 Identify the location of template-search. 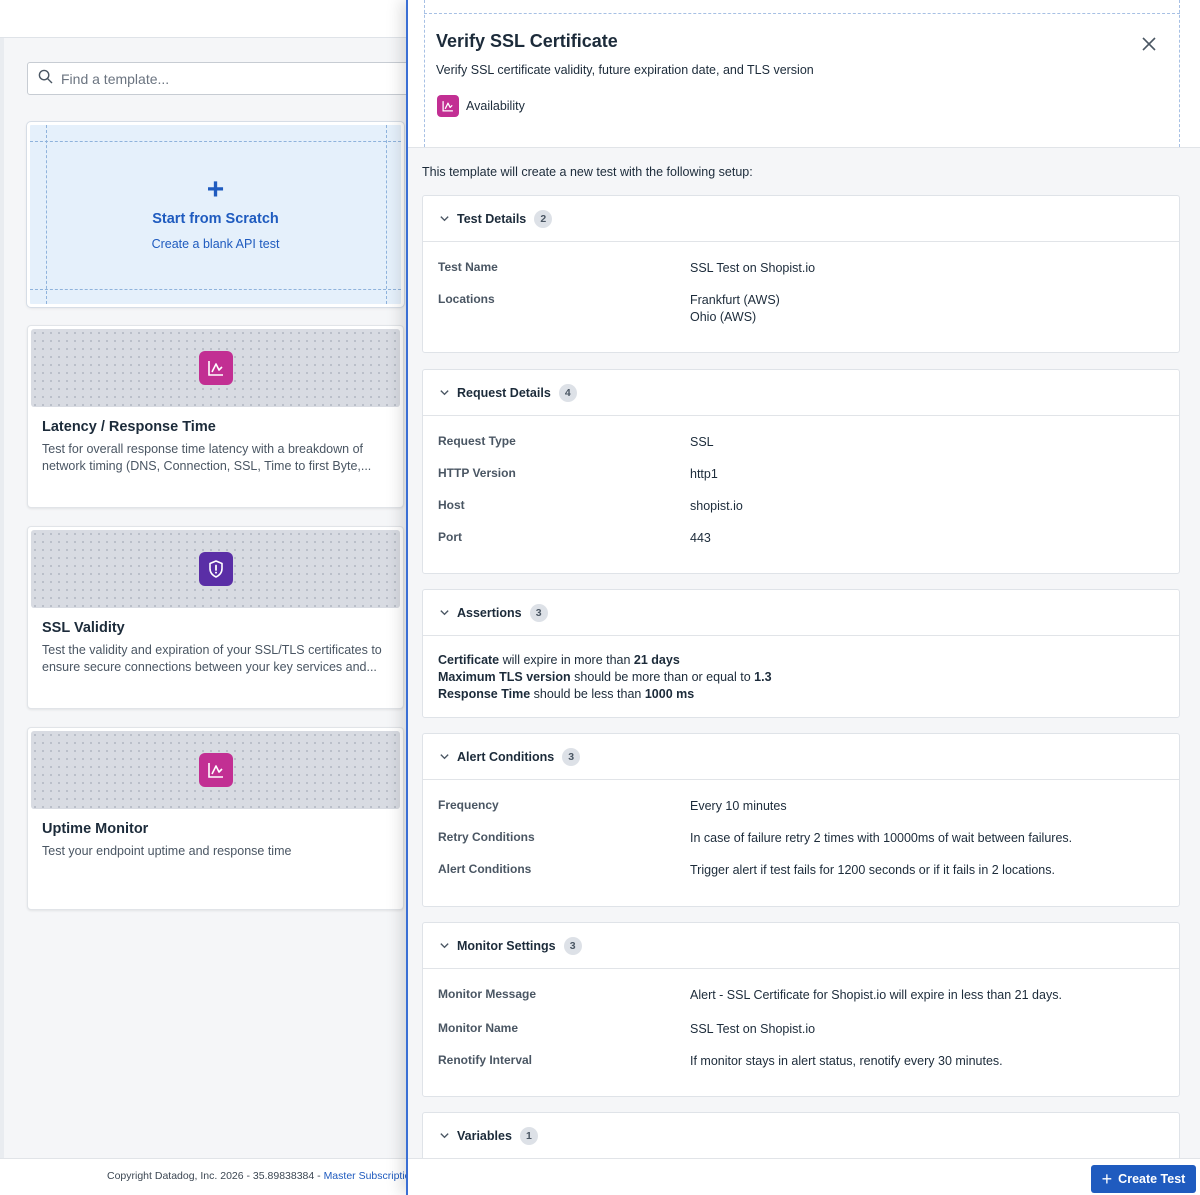
(227, 78).